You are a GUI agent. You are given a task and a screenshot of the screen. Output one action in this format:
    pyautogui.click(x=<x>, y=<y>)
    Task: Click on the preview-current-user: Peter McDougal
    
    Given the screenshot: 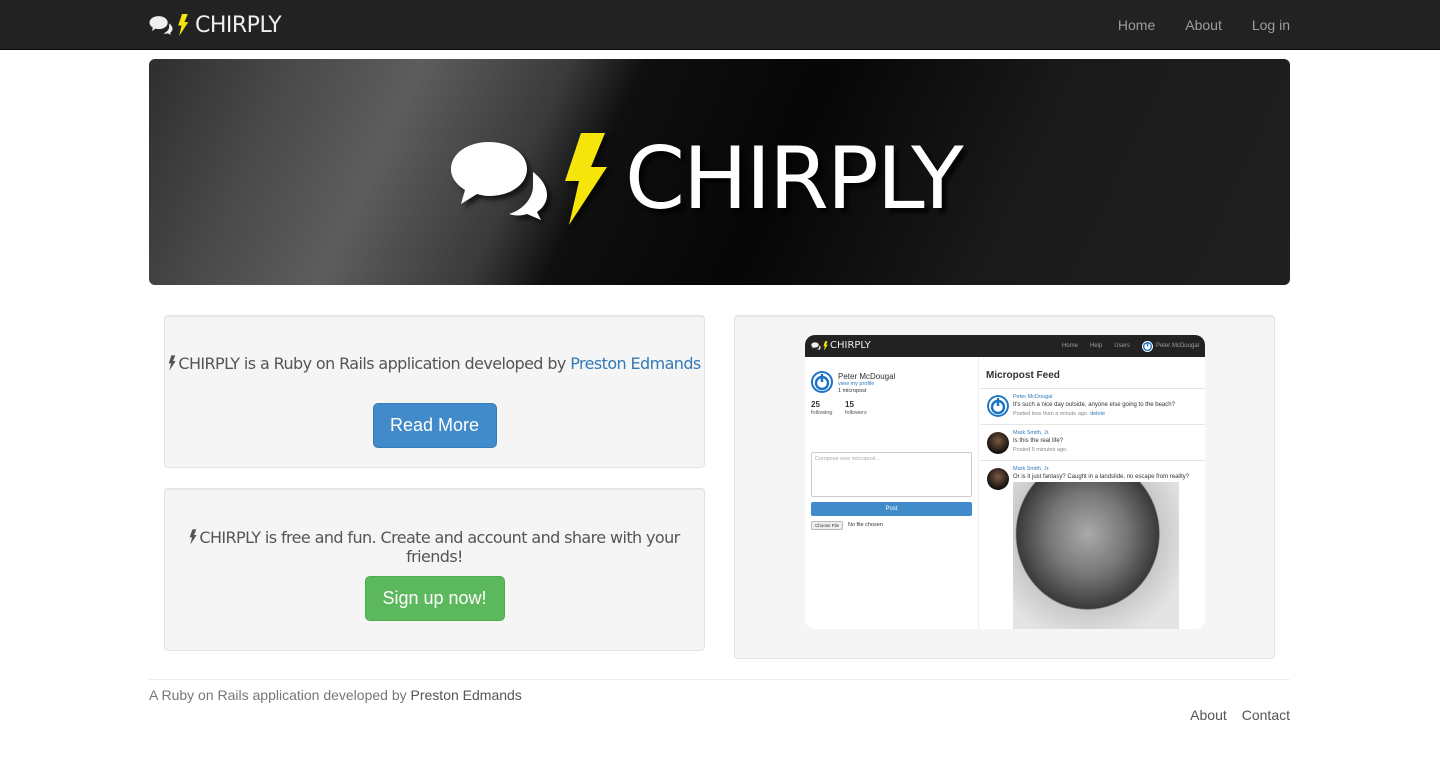 What is the action you would take?
    pyautogui.click(x=1177, y=346)
    